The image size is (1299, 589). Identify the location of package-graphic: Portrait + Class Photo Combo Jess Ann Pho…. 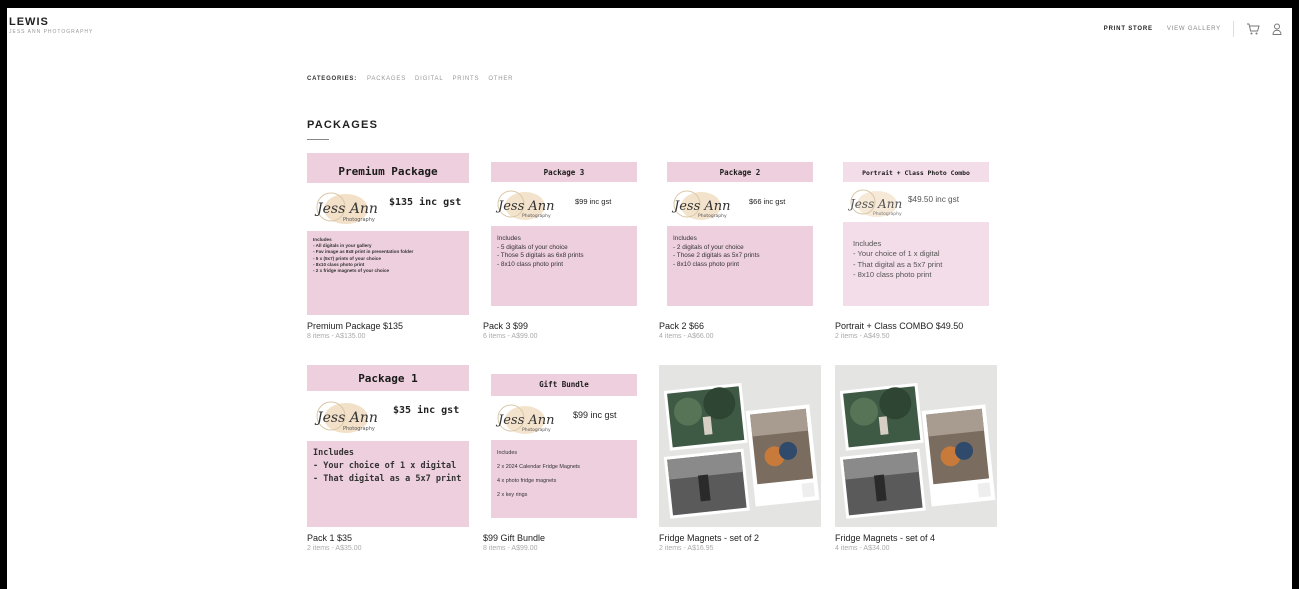
(916, 234).